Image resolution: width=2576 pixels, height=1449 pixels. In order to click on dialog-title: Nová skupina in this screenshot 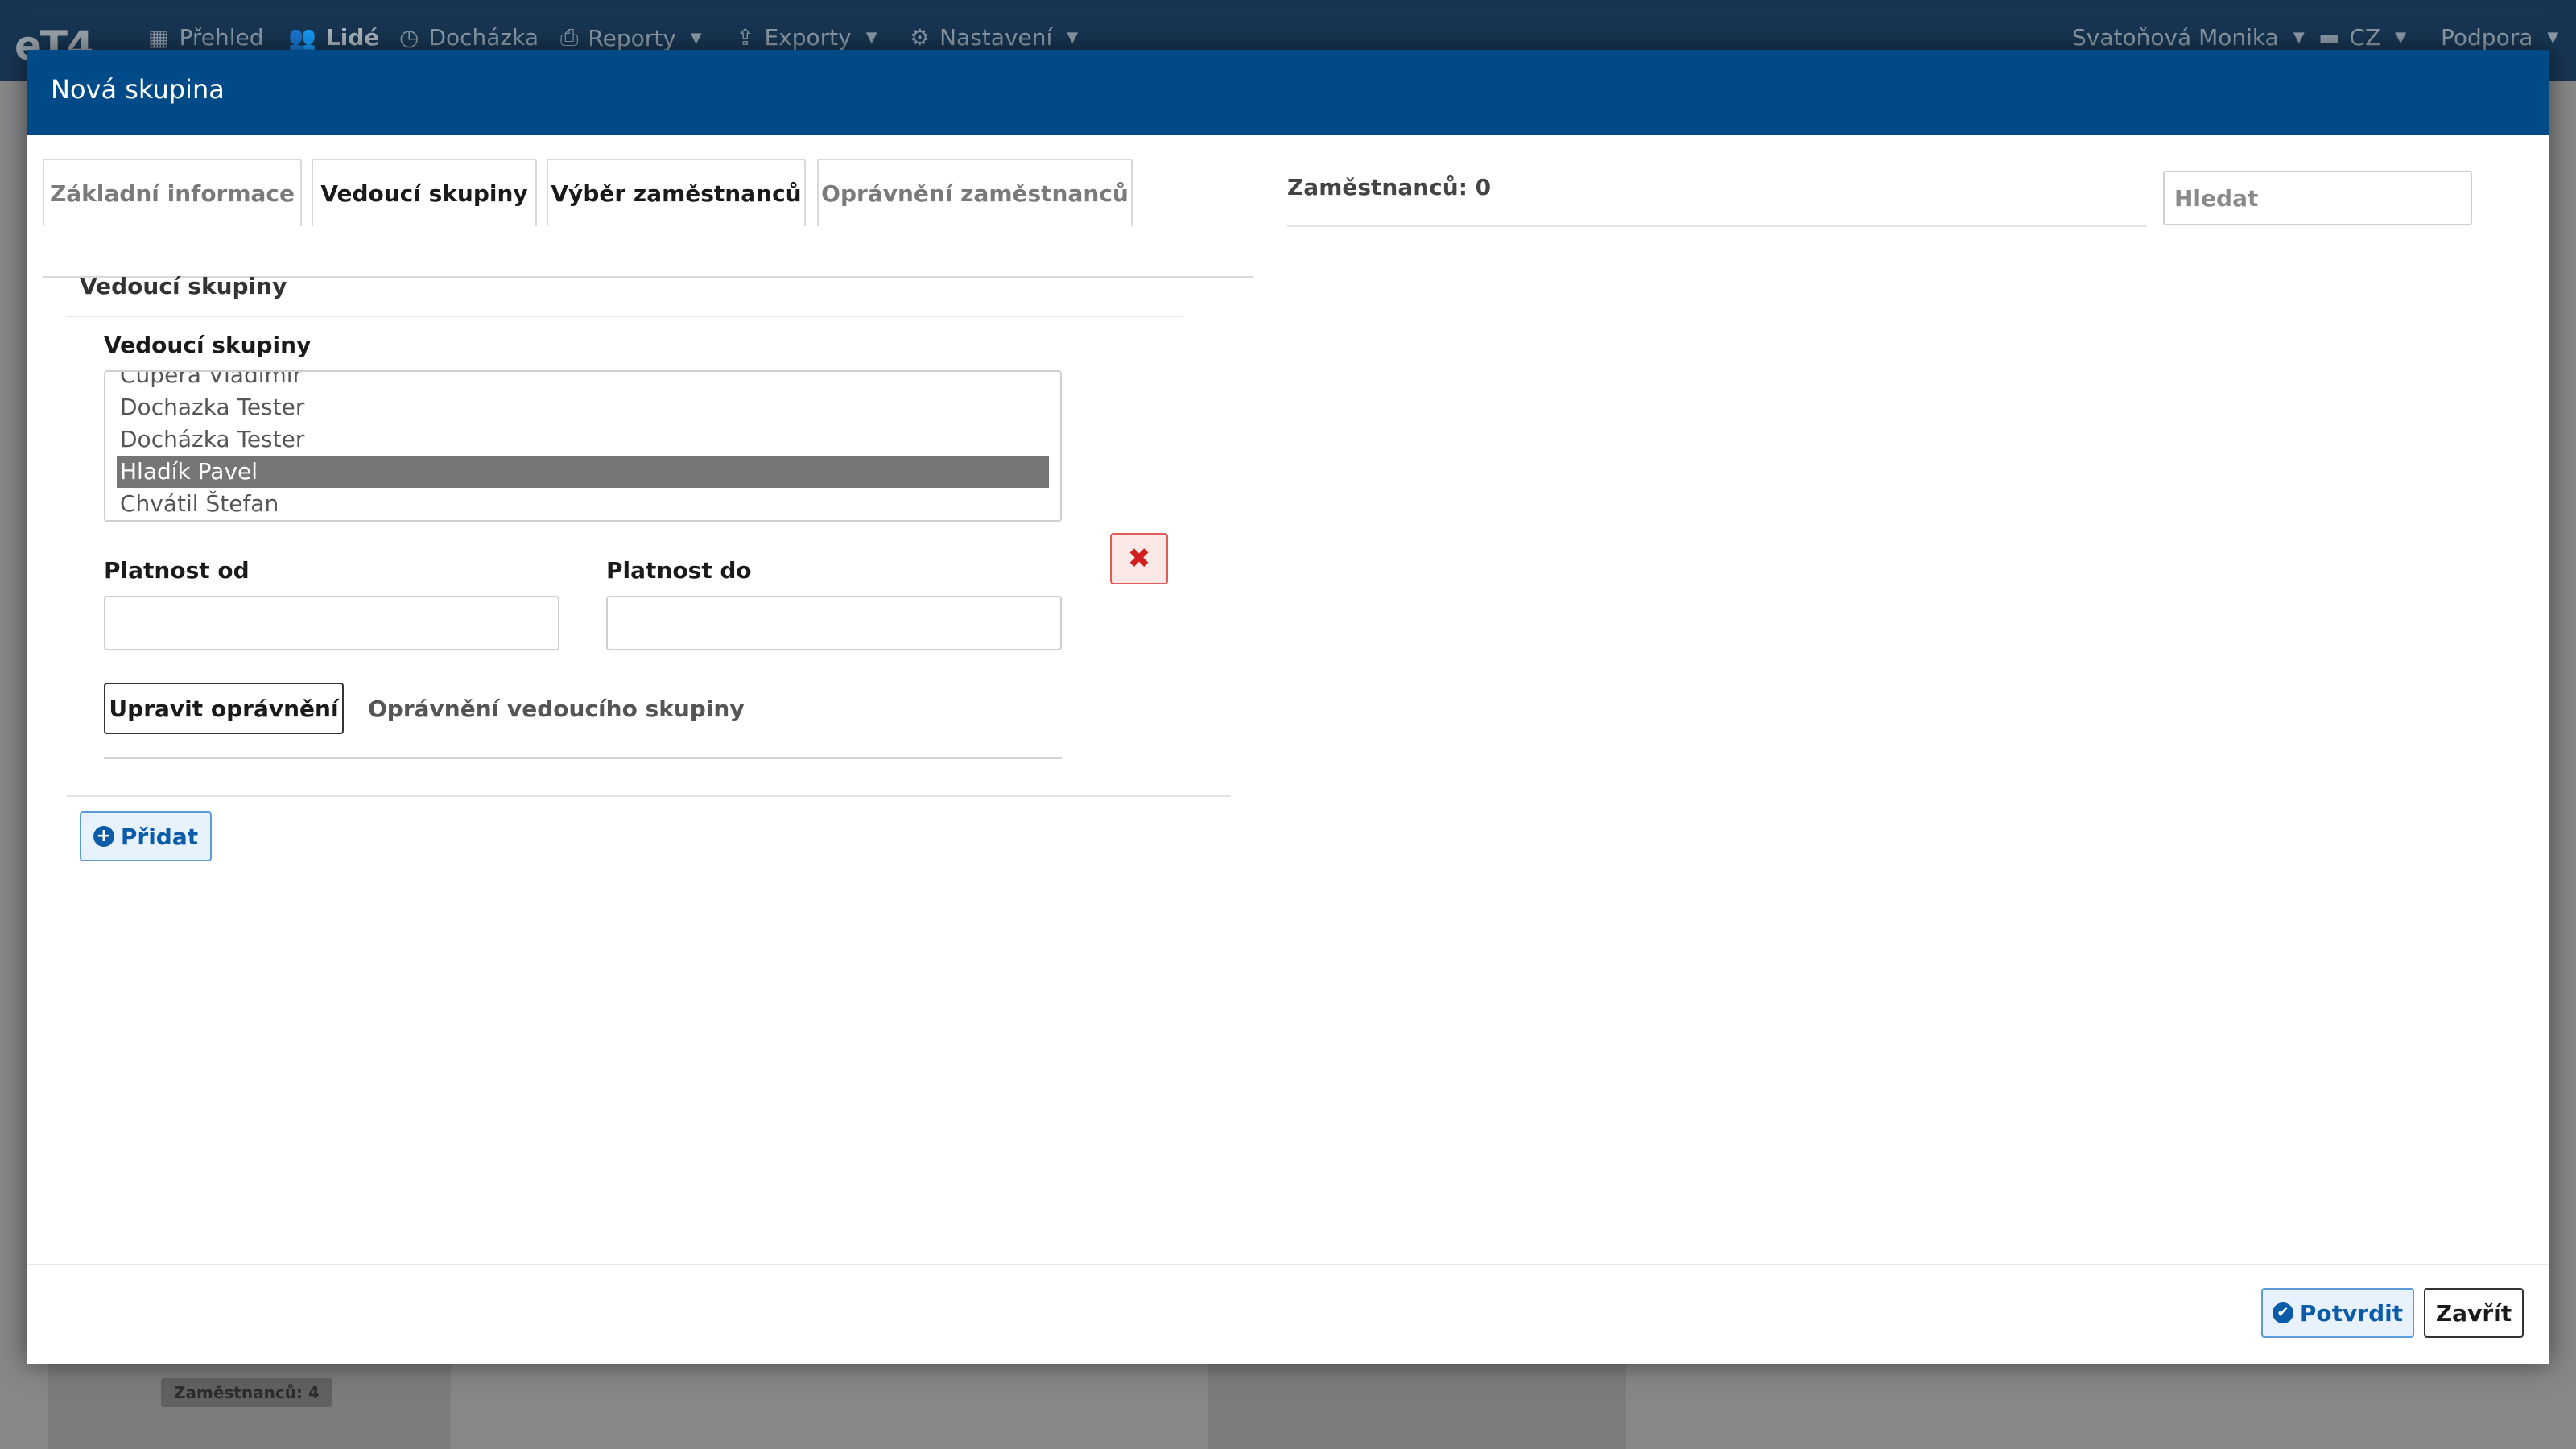, I will do `click(138, 89)`.